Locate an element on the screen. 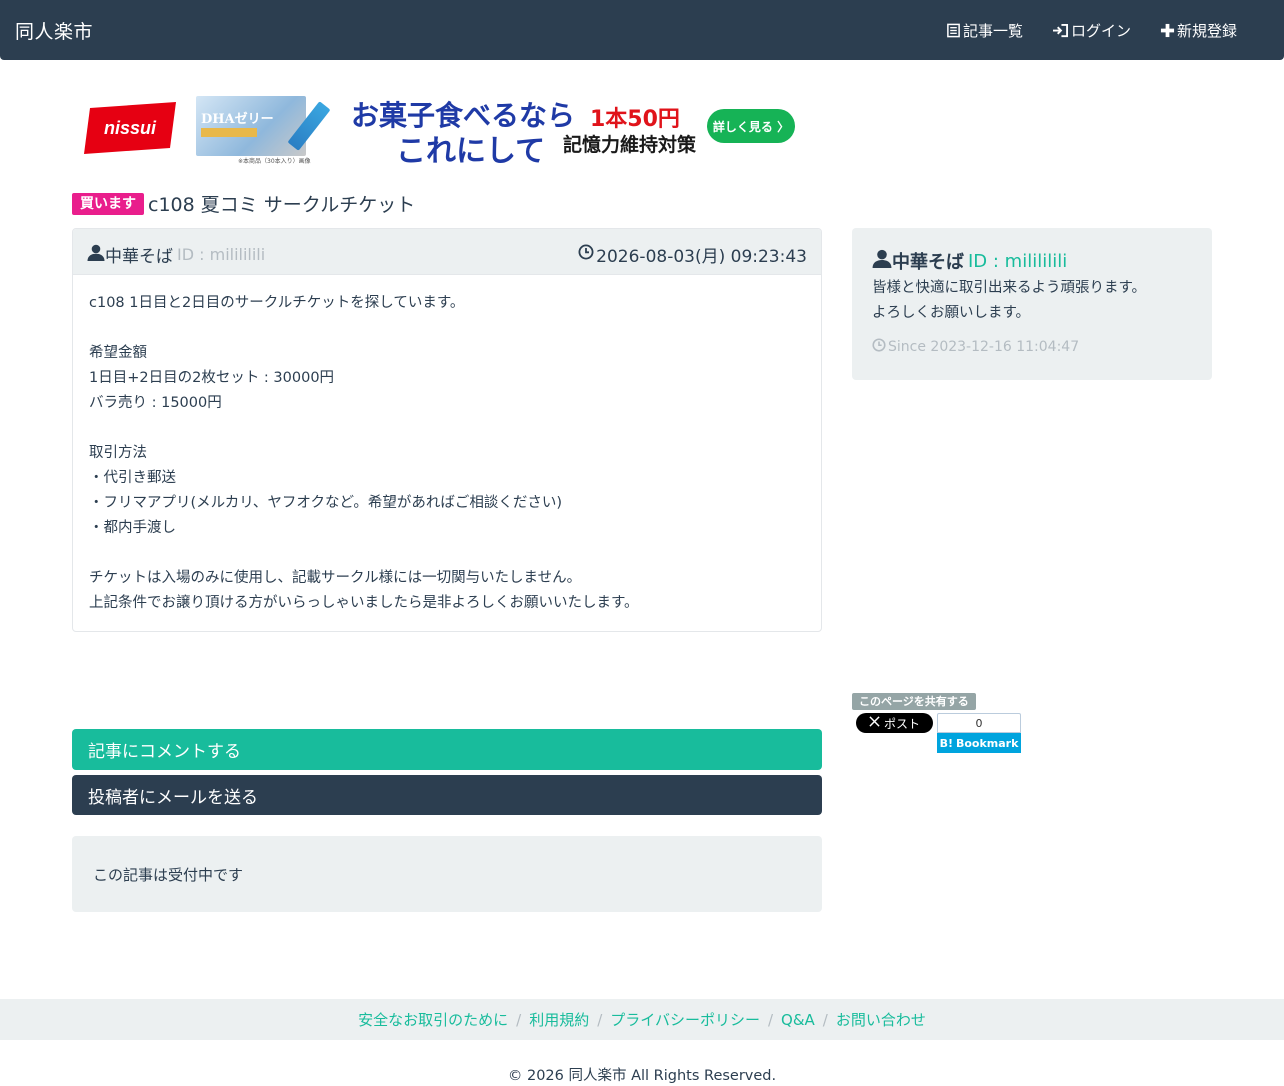  post-body-line: バラ売り : 15000円 is located at coordinates (155, 403).